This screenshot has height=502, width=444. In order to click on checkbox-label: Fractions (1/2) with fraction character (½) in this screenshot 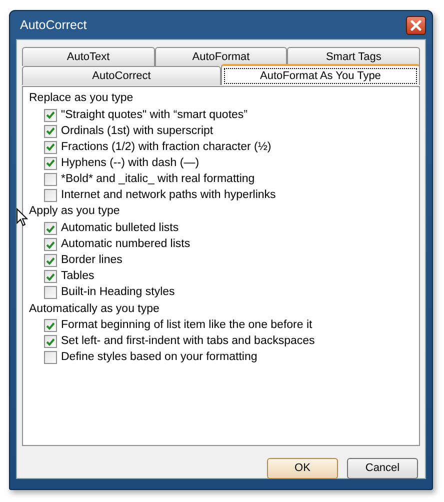, I will do `click(166, 147)`.